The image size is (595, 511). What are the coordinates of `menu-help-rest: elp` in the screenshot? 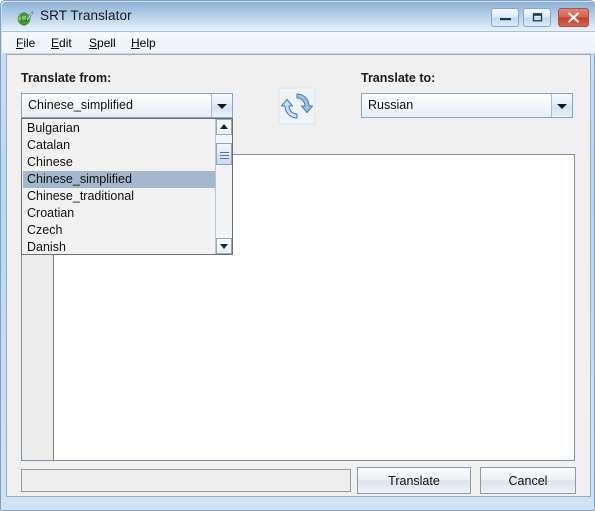 It's located at (147, 43).